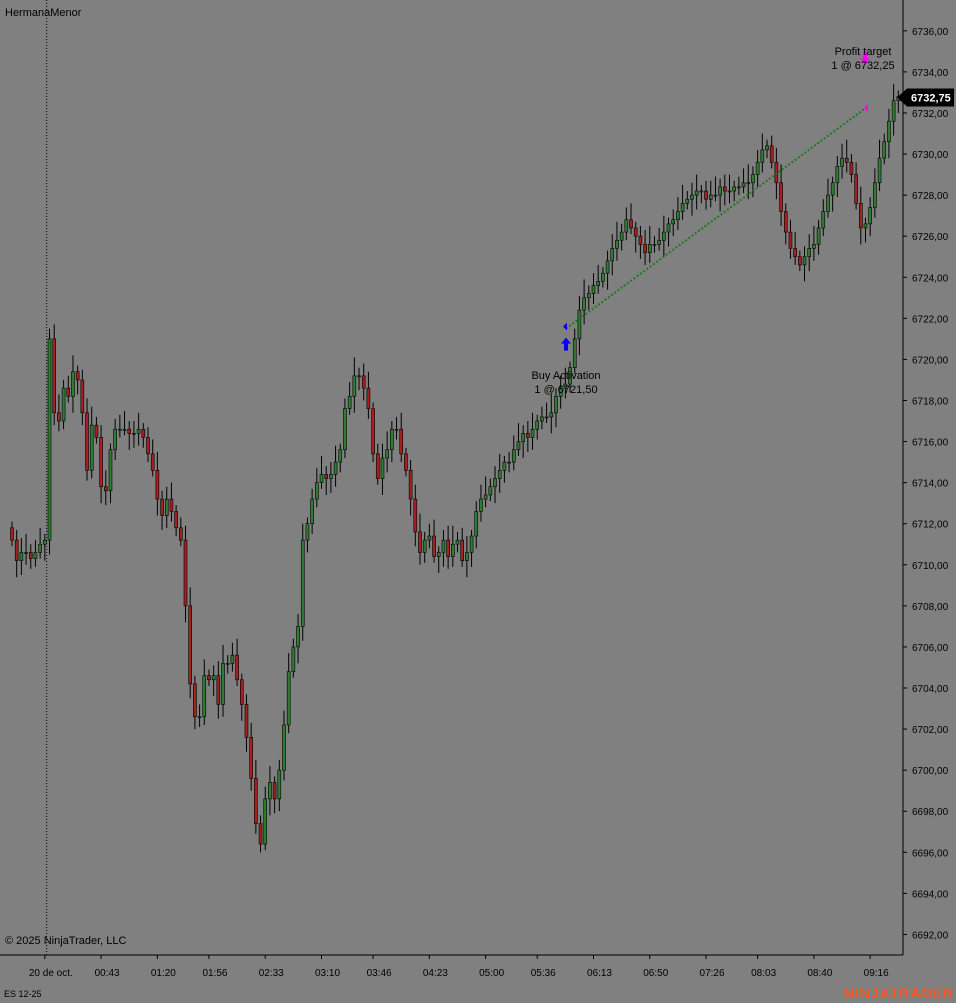  What do you see at coordinates (930, 114) in the screenshot?
I see `price-tick-label: 6732,00` at bounding box center [930, 114].